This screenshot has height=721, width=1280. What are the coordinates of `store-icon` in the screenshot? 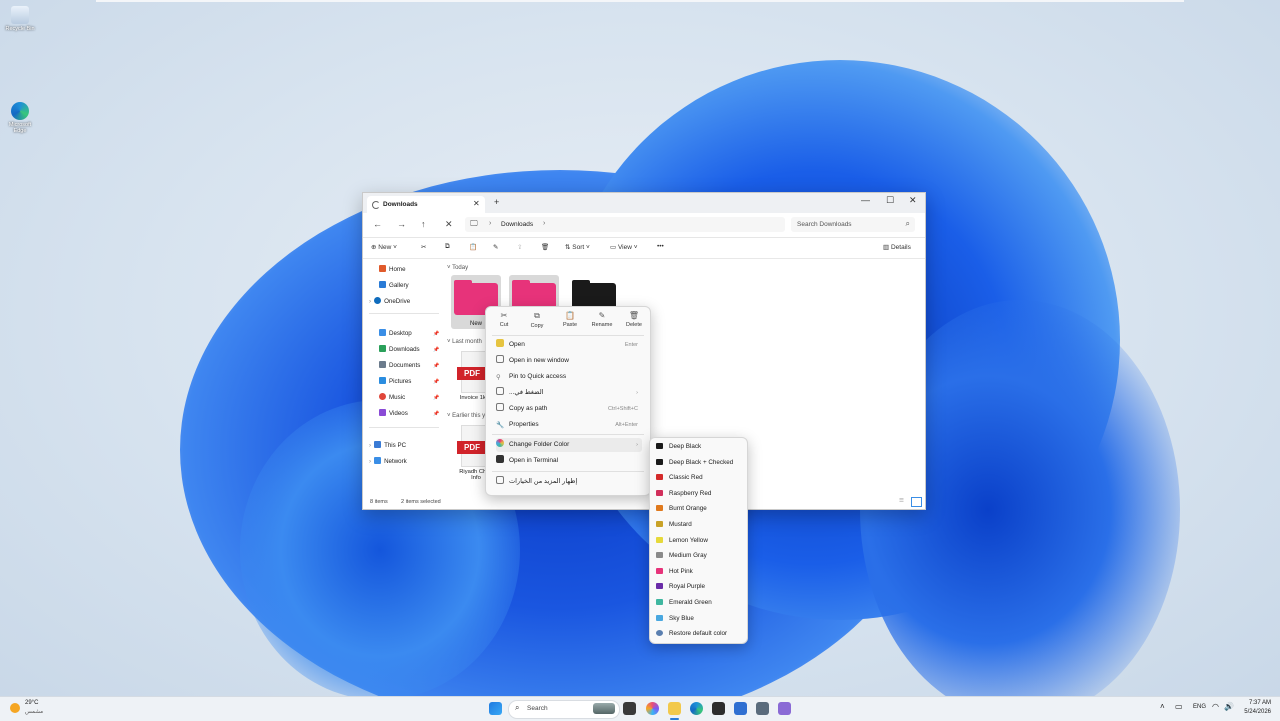 It's located at (718, 708).